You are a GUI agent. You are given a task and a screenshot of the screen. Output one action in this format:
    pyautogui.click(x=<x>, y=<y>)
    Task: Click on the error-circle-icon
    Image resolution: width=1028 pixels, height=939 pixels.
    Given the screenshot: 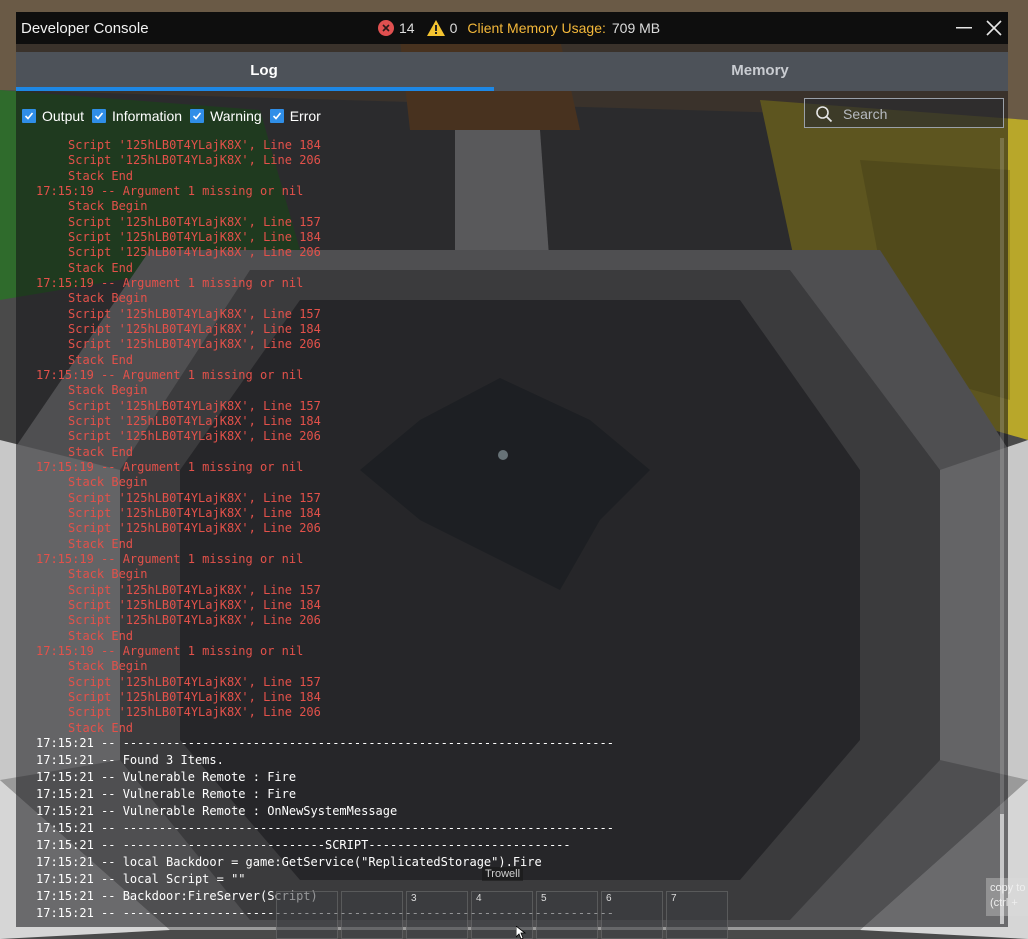 What is the action you would take?
    pyautogui.click(x=386, y=28)
    